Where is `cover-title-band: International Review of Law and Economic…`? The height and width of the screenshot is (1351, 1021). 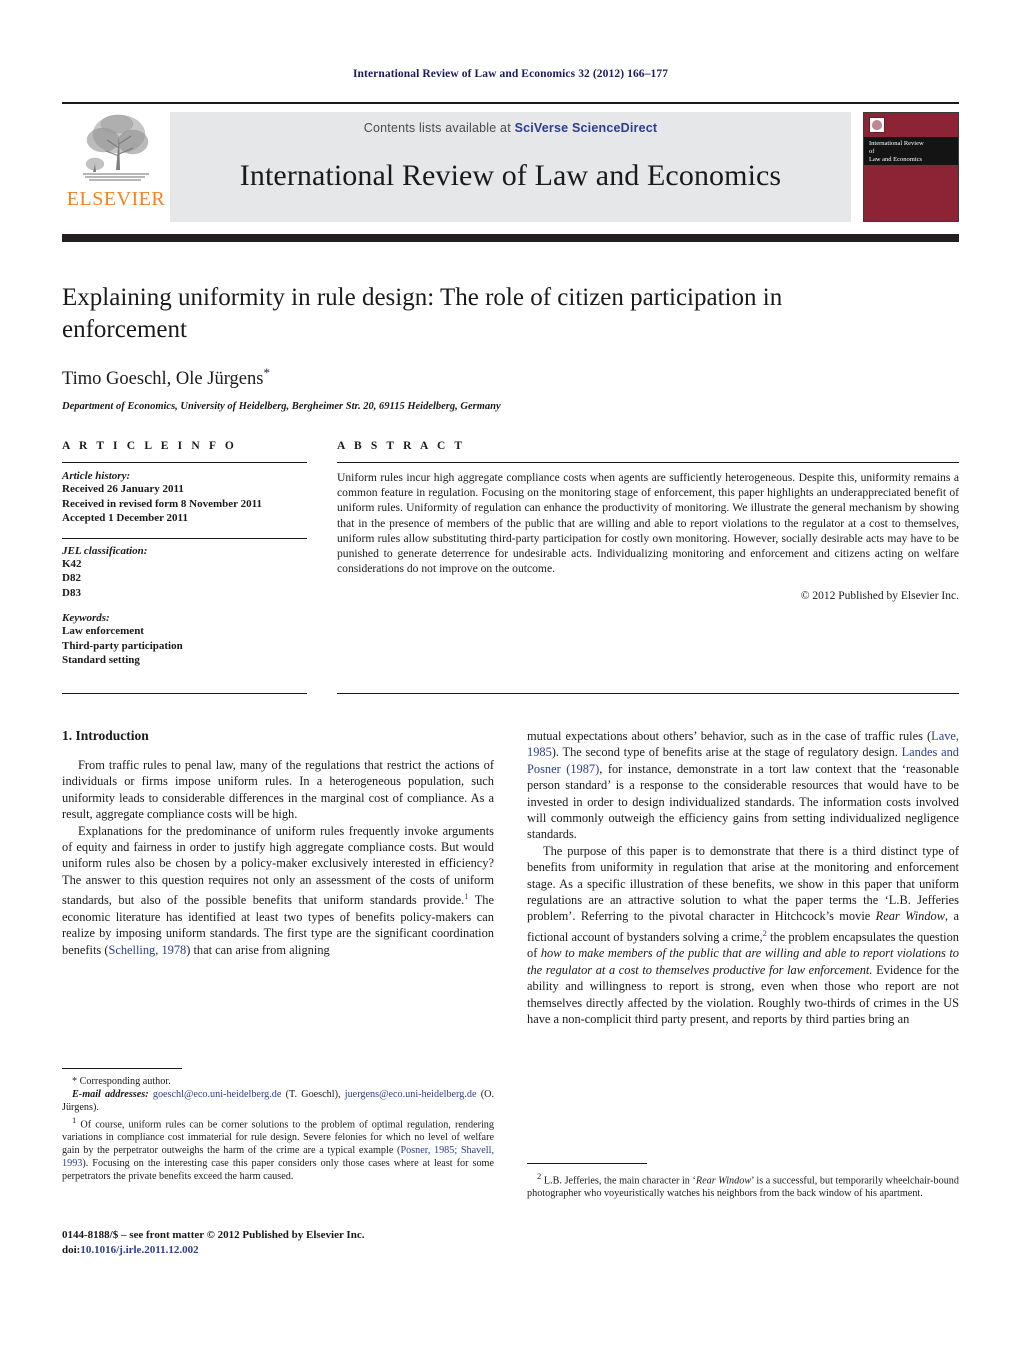
cover-title-band: International Review of Law and Economic… is located at coordinates (911, 151).